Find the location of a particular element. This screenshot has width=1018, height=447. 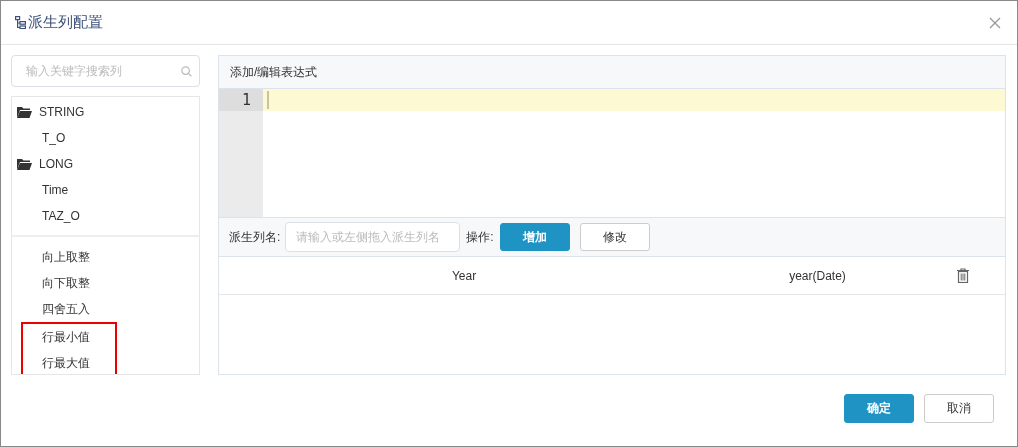

table-cell: Year is located at coordinates (464, 275).